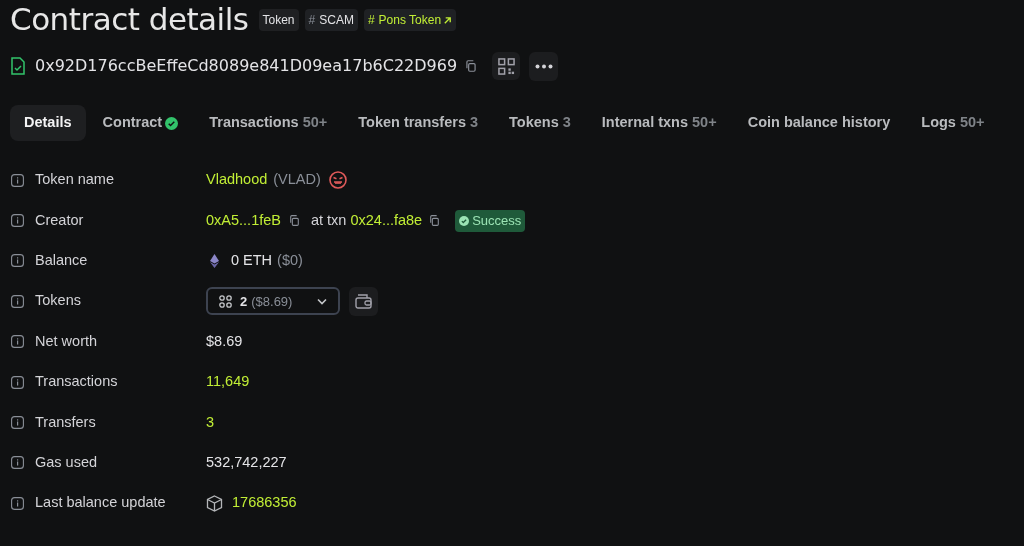 The height and width of the screenshot is (546, 1024). Describe the element at coordinates (224, 341) in the screenshot. I see `field-value: $8.69` at that location.